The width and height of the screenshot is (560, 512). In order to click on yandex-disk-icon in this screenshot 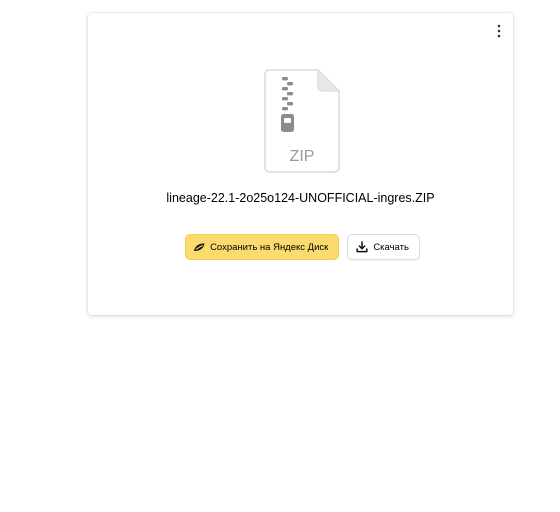, I will do `click(199, 247)`.